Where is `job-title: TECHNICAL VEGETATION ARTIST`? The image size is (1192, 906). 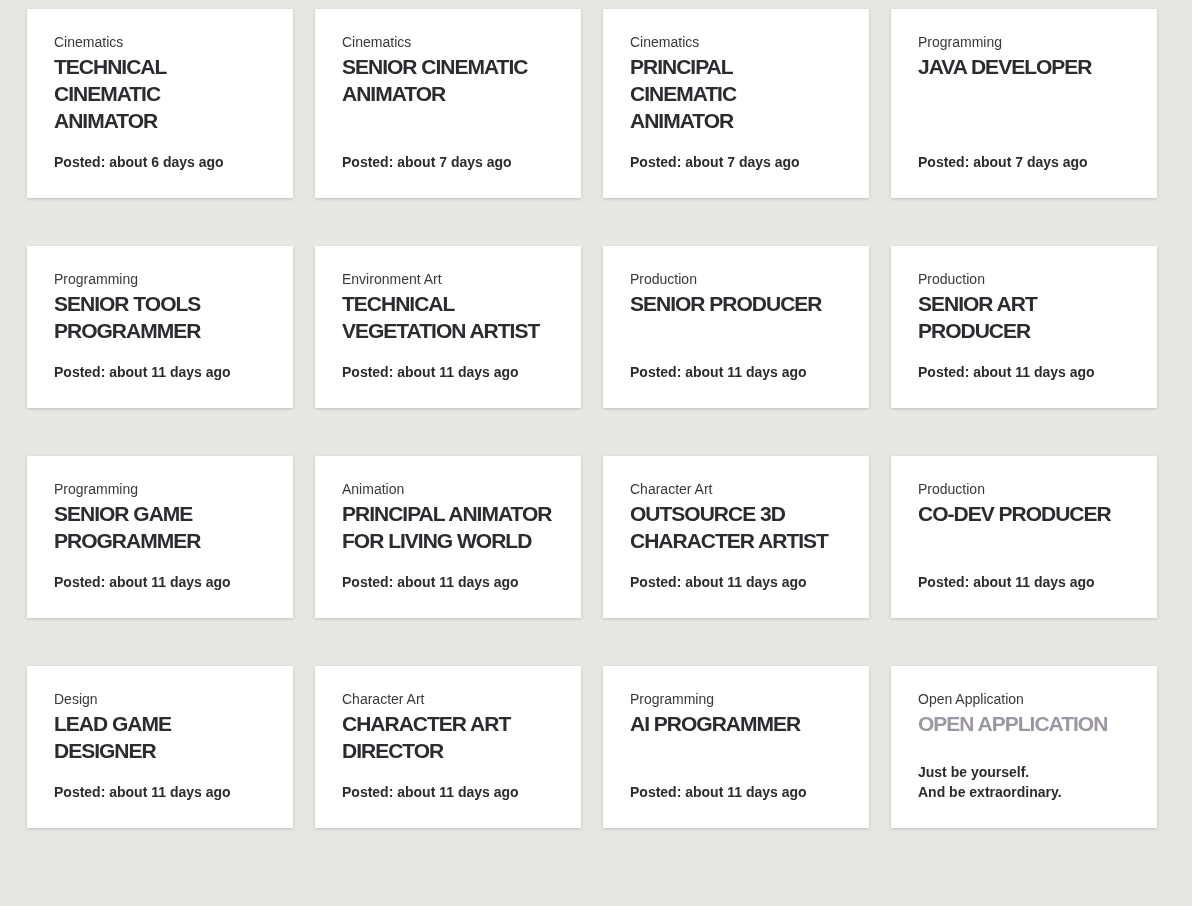 job-title: TECHNICAL VEGETATION ARTIST is located at coordinates (441, 317).